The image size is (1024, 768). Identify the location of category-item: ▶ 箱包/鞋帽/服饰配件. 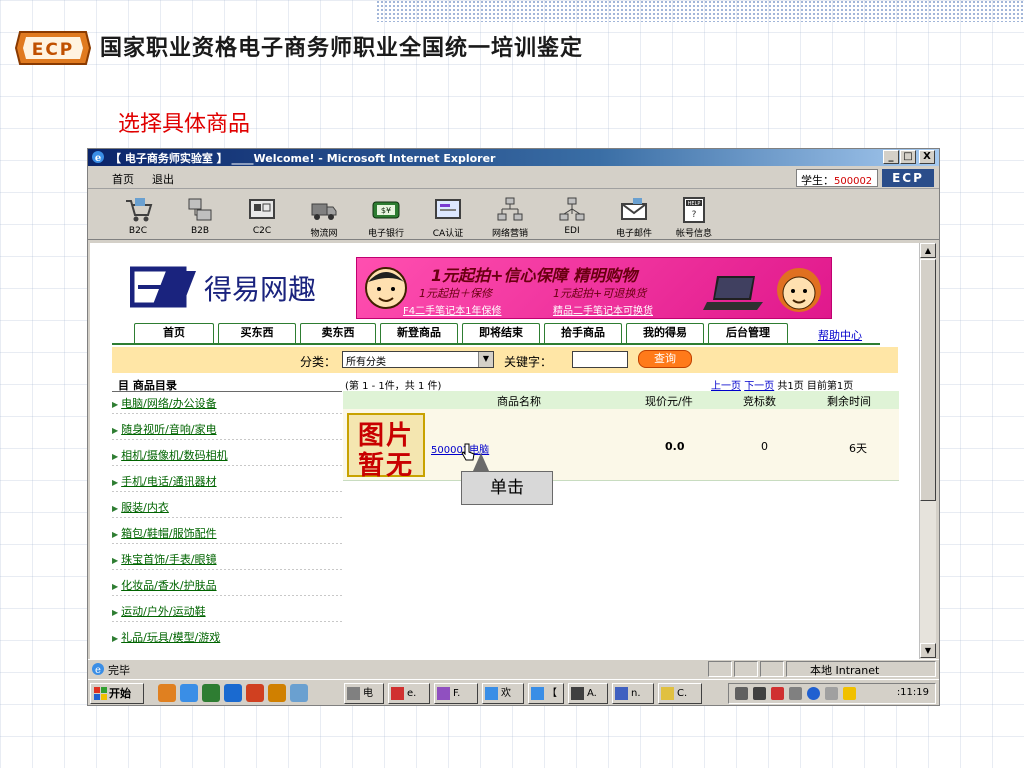
(164, 534).